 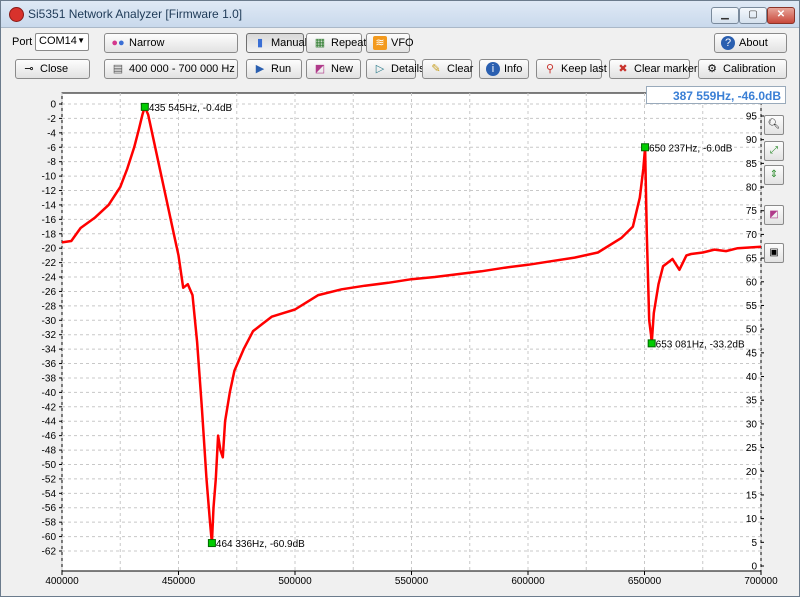 I want to click on zoom-icon: 🔍︎, so click(x=774, y=124).